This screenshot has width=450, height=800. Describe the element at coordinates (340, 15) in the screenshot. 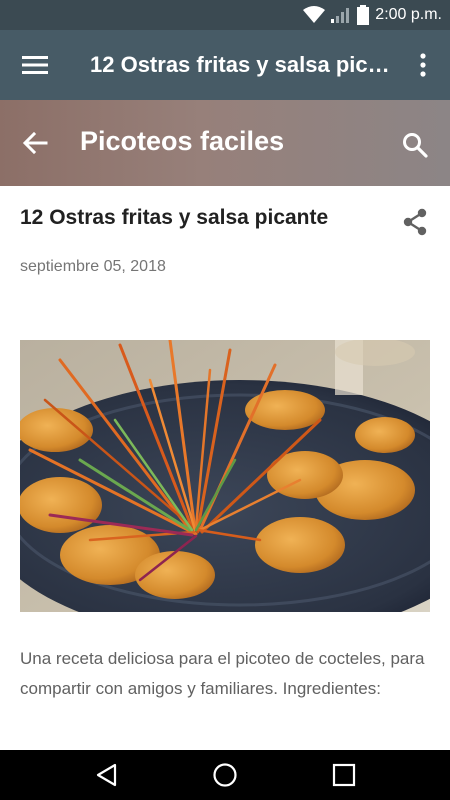

I see `signal-icon` at that location.